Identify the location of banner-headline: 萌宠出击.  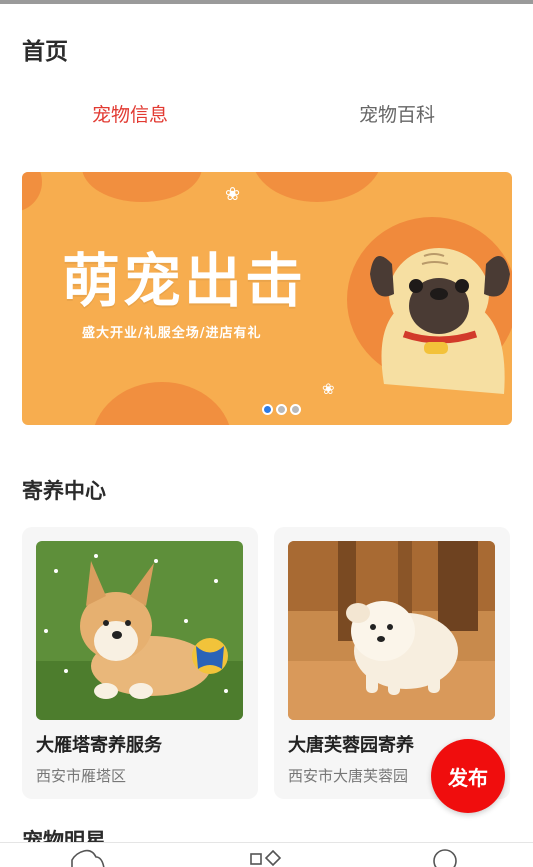
(184, 281).